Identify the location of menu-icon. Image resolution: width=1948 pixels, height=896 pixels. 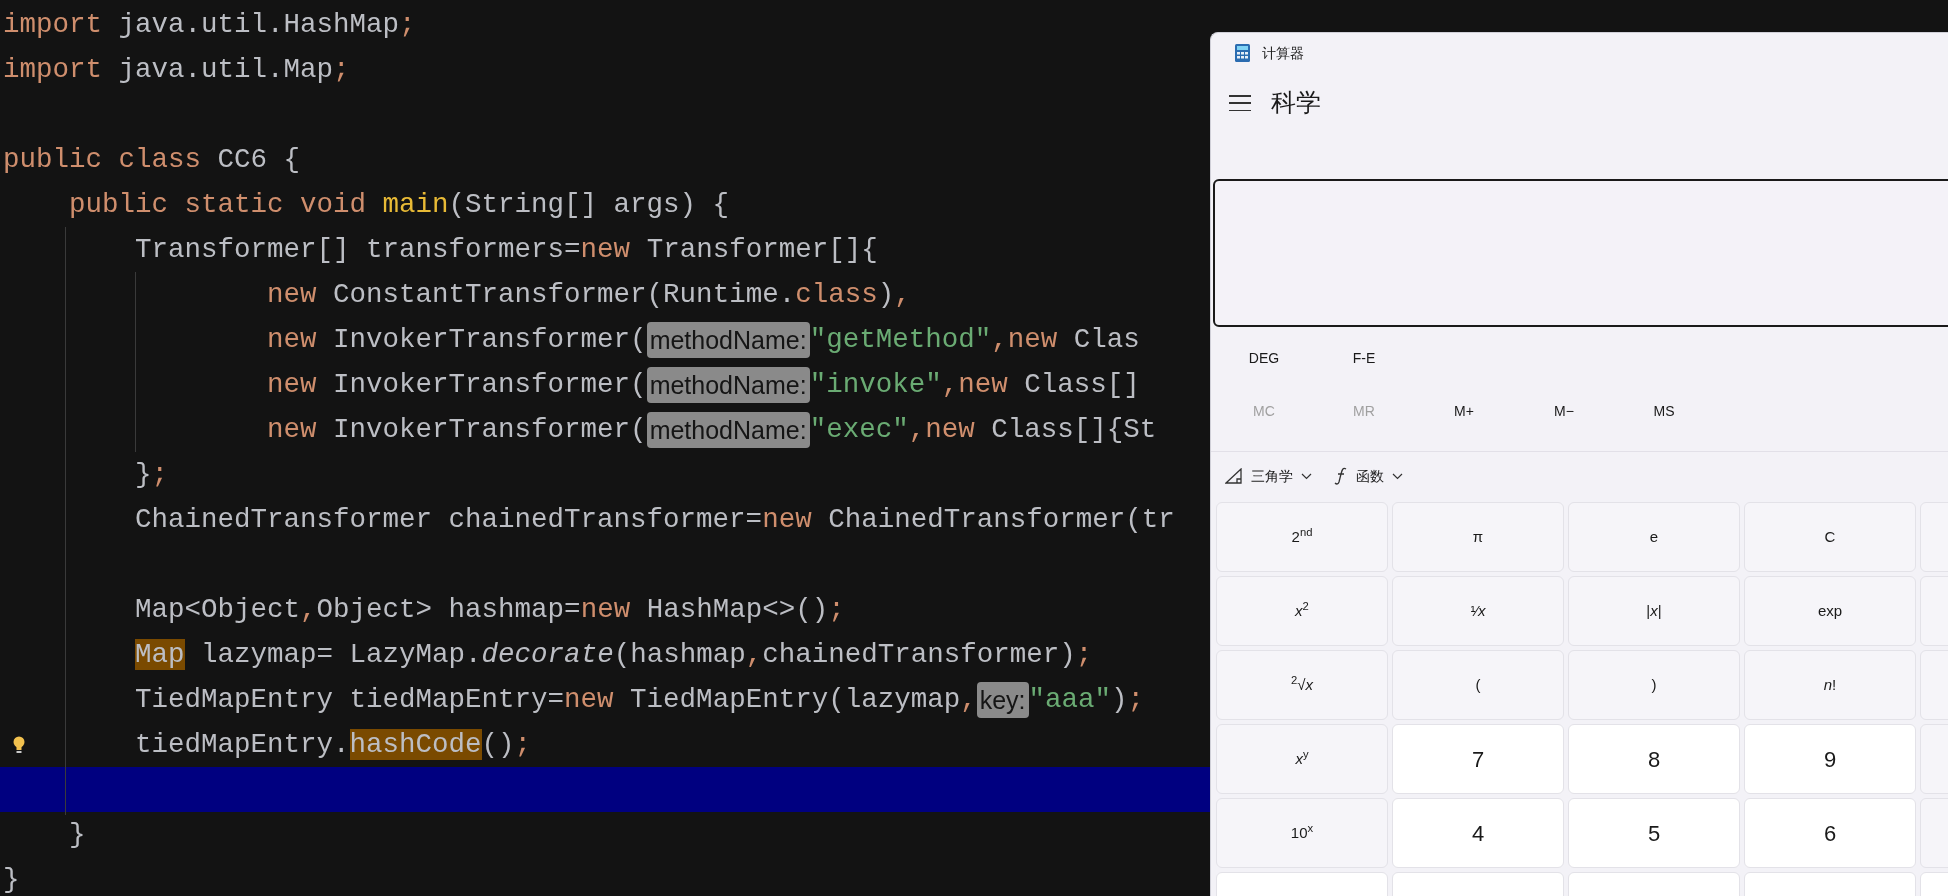
(1240, 103).